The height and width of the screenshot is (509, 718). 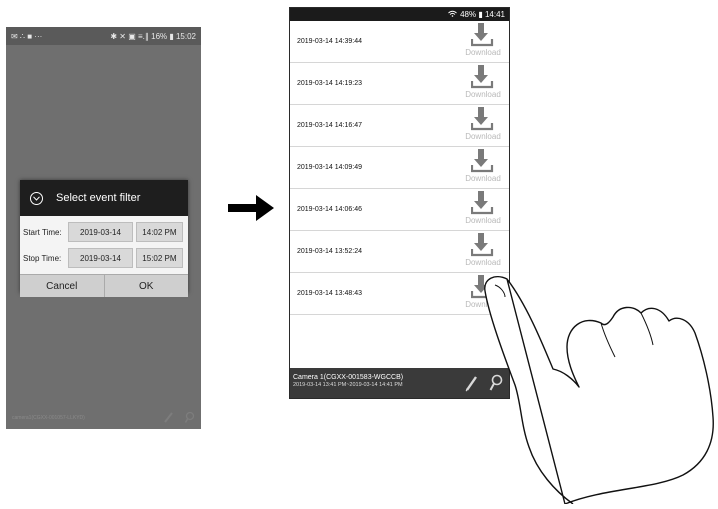 I want to click on stop-date-button: 2019-03-14, so click(x=100, y=258).